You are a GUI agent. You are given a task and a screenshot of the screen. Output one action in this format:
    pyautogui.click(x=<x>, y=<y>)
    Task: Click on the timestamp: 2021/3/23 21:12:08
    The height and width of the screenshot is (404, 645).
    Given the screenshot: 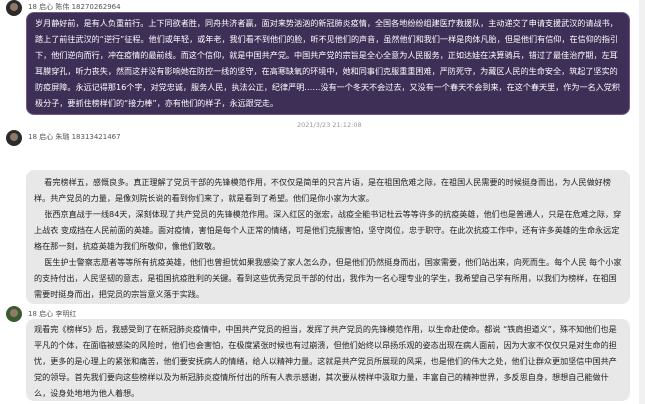 What is the action you would take?
    pyautogui.click(x=329, y=125)
    